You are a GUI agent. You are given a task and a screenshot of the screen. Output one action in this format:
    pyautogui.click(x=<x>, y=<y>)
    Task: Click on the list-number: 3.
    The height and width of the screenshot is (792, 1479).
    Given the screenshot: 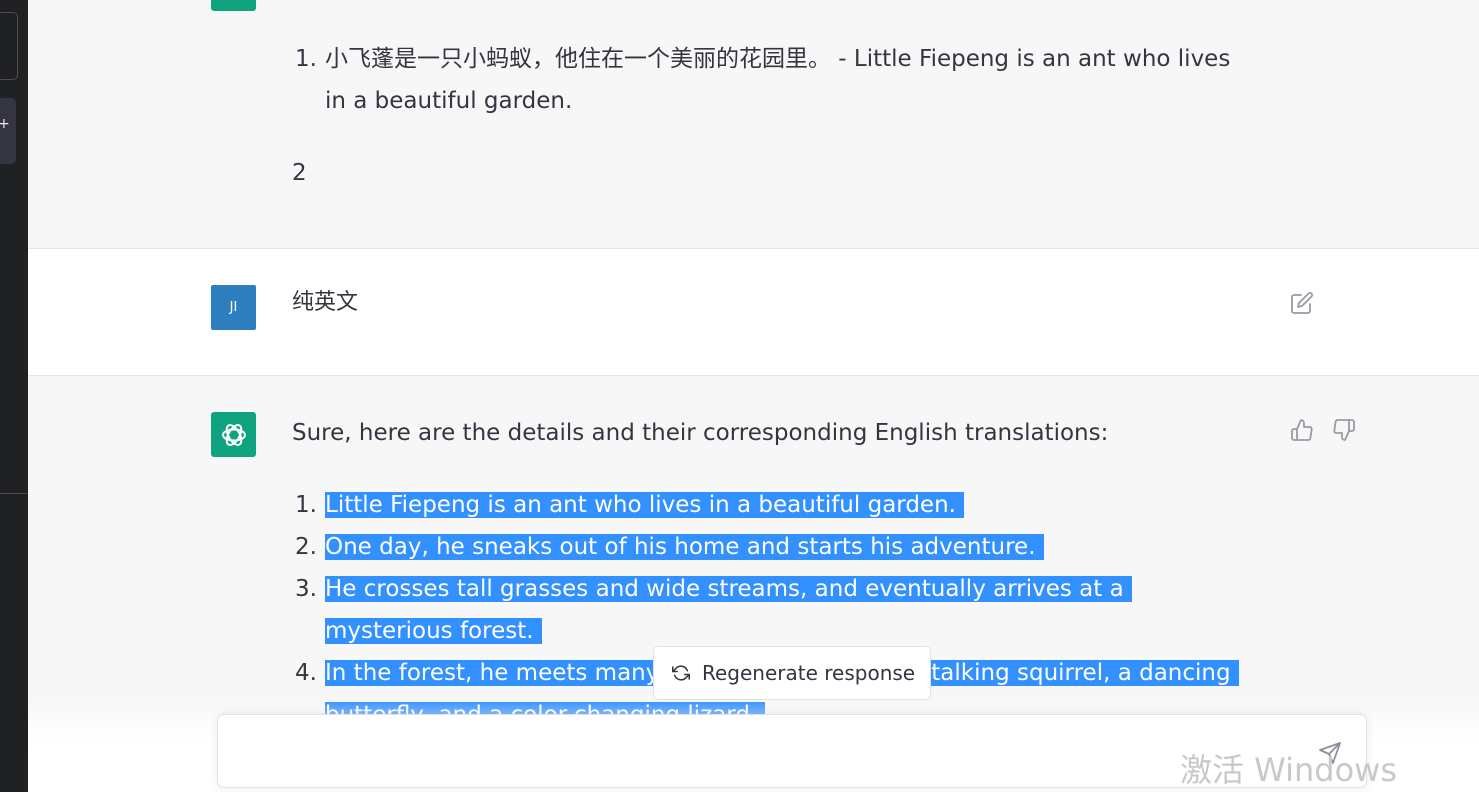 What is the action you would take?
    pyautogui.click(x=306, y=589)
    